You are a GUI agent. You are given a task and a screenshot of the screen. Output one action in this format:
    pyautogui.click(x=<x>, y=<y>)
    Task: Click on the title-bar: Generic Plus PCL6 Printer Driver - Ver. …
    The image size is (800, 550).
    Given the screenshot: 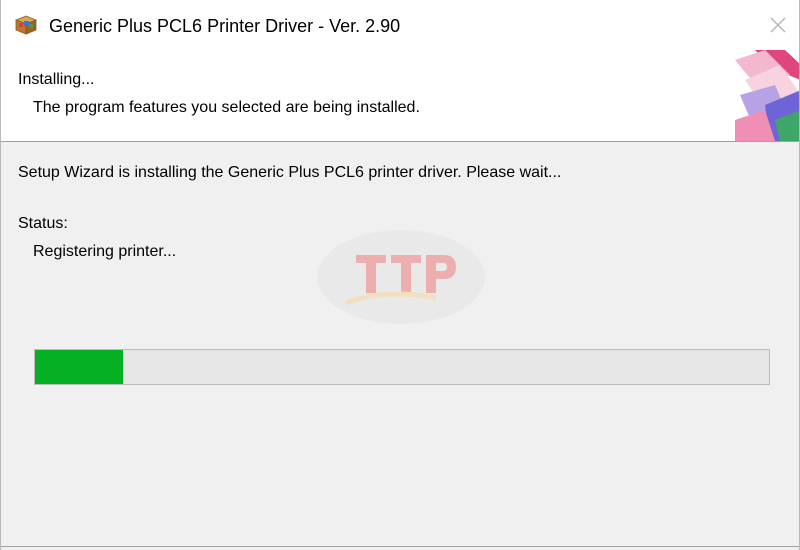 What is the action you would take?
    pyautogui.click(x=400, y=25)
    